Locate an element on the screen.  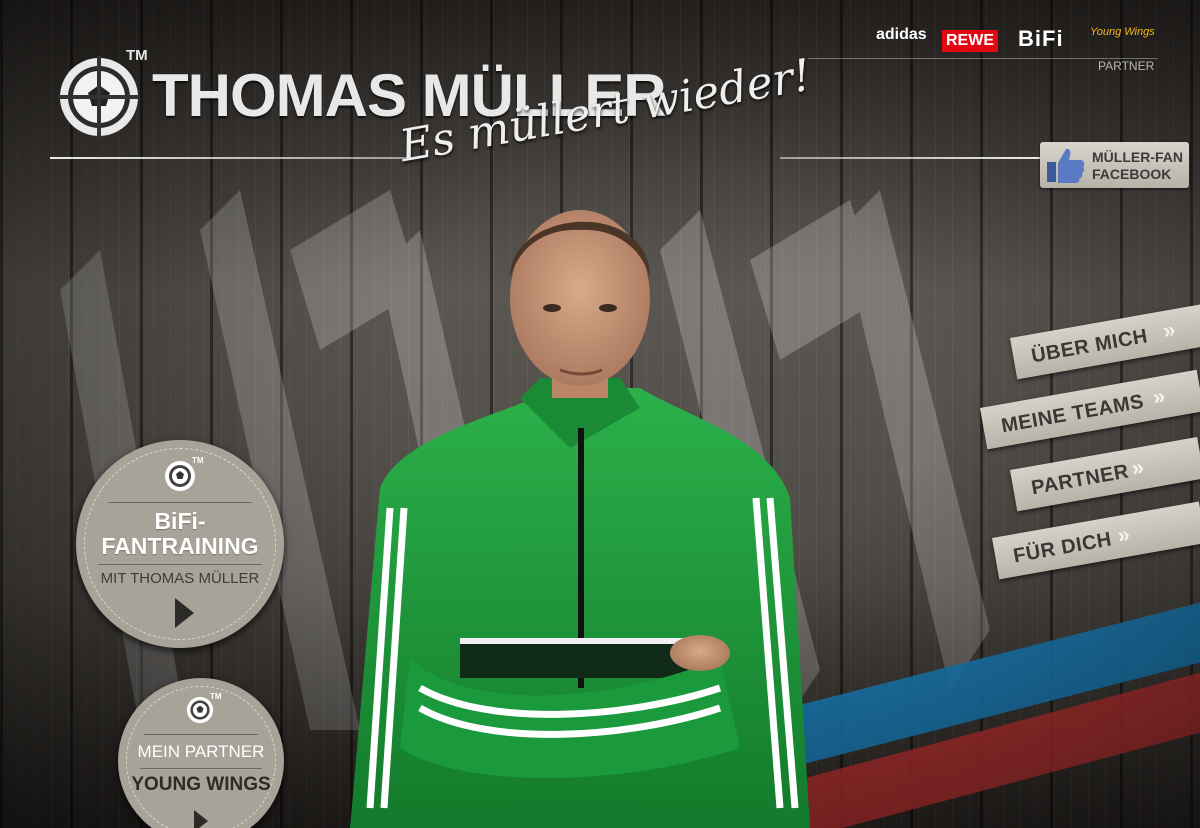
rewe-logo: REWE is located at coordinates (970, 41).